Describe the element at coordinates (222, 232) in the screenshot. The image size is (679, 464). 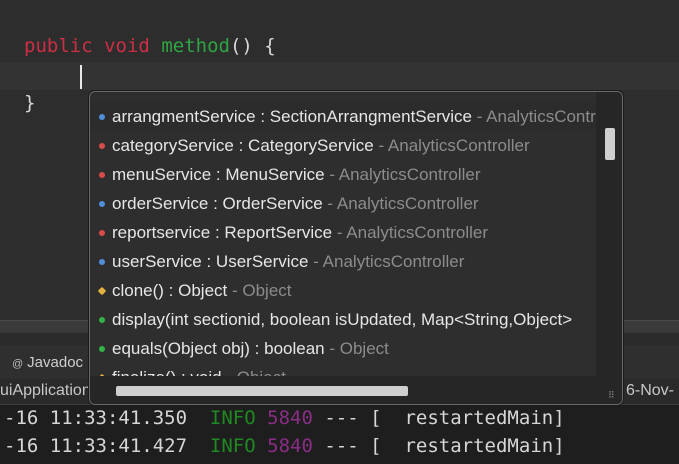
I see `completion-item-name: reportservice : ReportService` at that location.